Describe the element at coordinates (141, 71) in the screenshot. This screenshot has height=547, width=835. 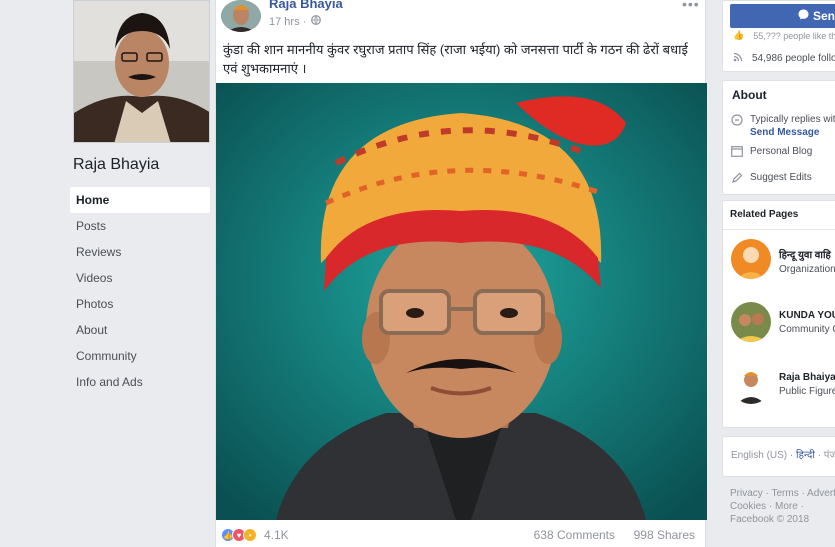
I see `profile-picture` at that location.